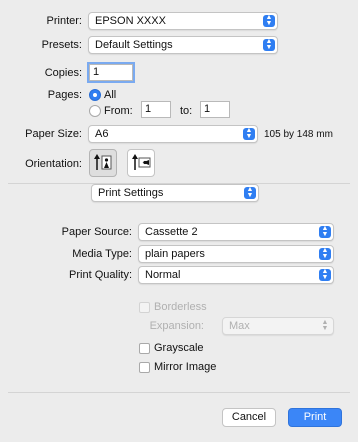 The image size is (358, 442). I want to click on paper-size-dimensions: 105 by 148 mm, so click(298, 134).